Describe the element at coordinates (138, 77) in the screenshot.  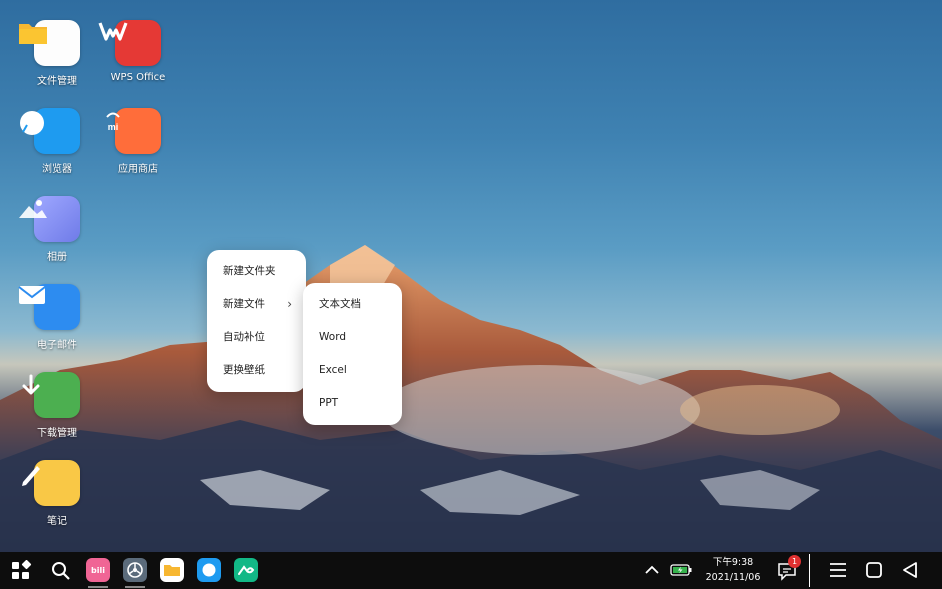
I see `desktop-icon-label: WPS Office` at that location.